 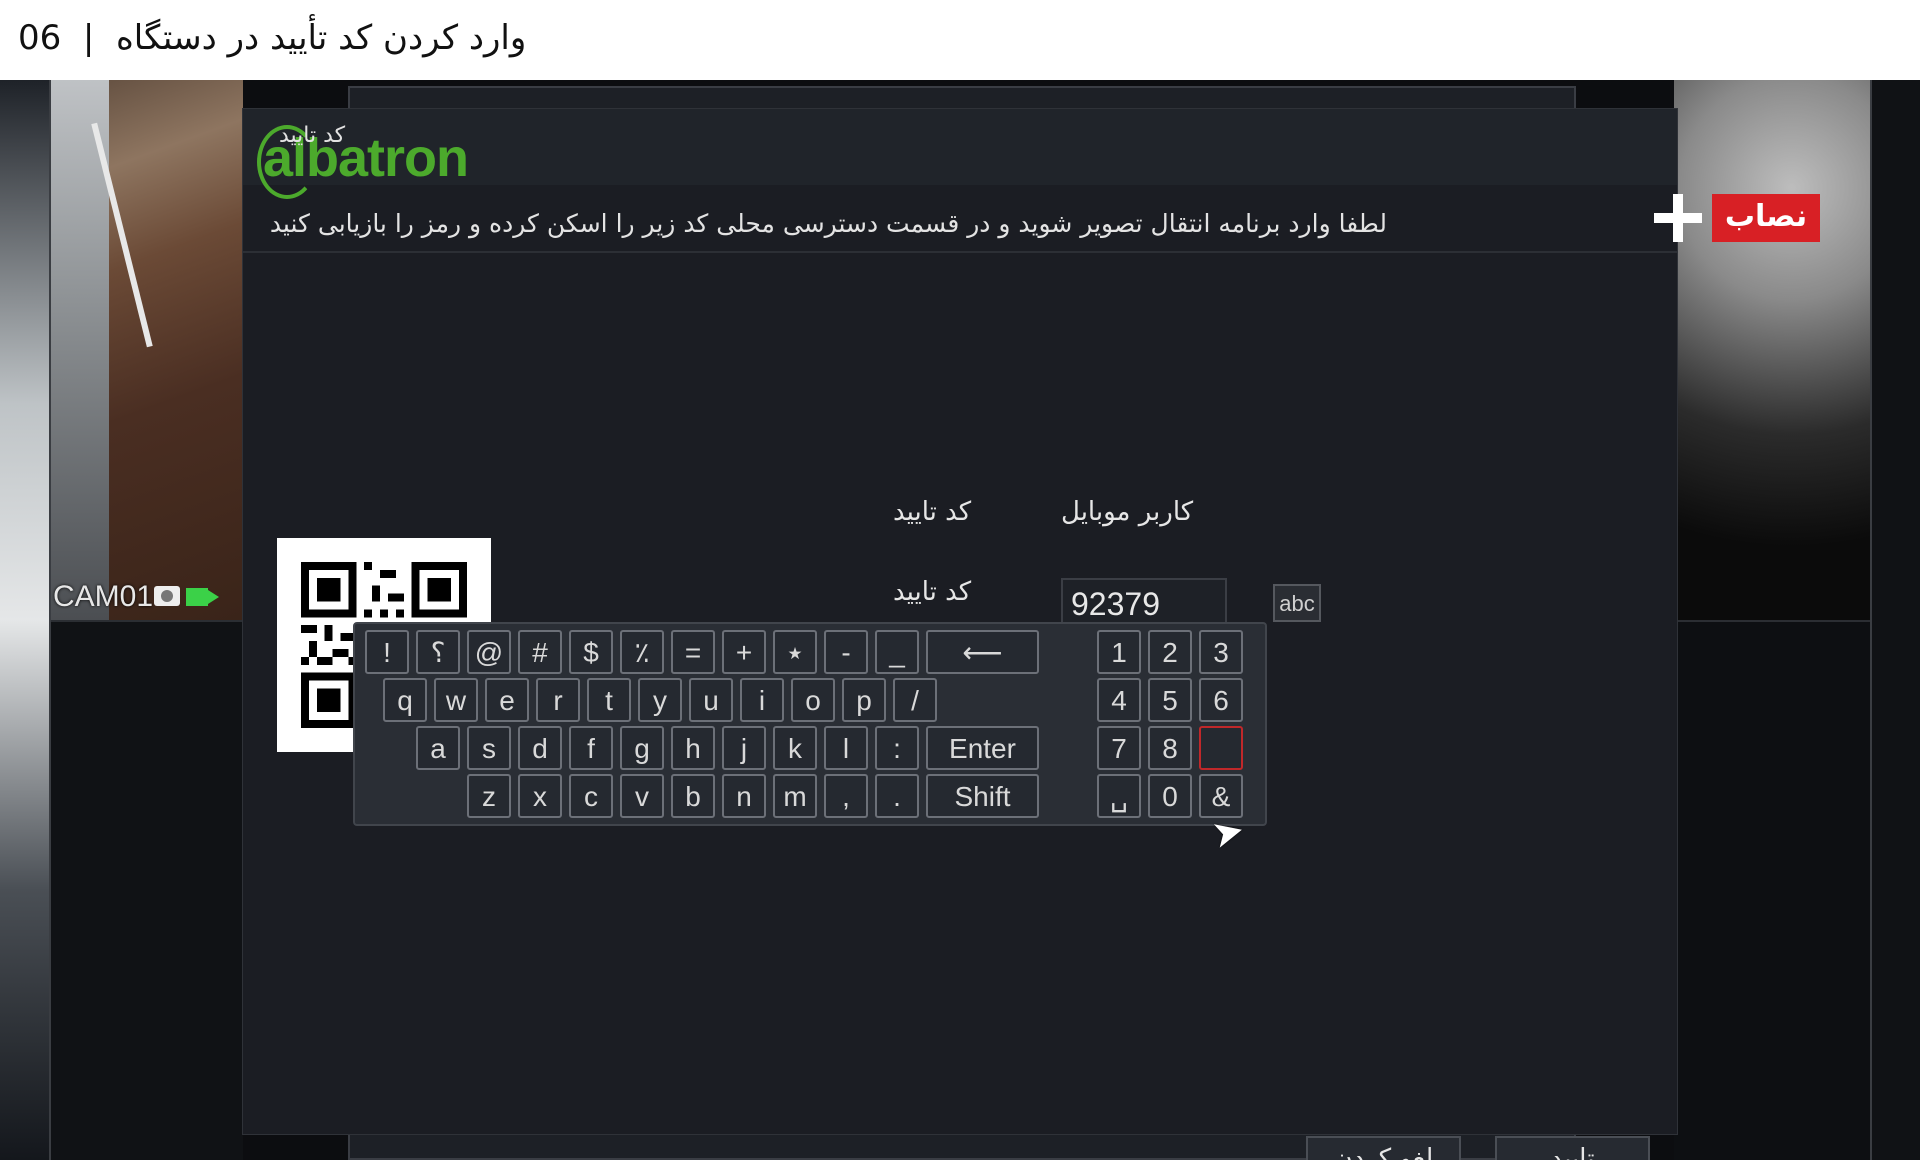 What do you see at coordinates (197, 597) in the screenshot?
I see `video-camera-icon` at bounding box center [197, 597].